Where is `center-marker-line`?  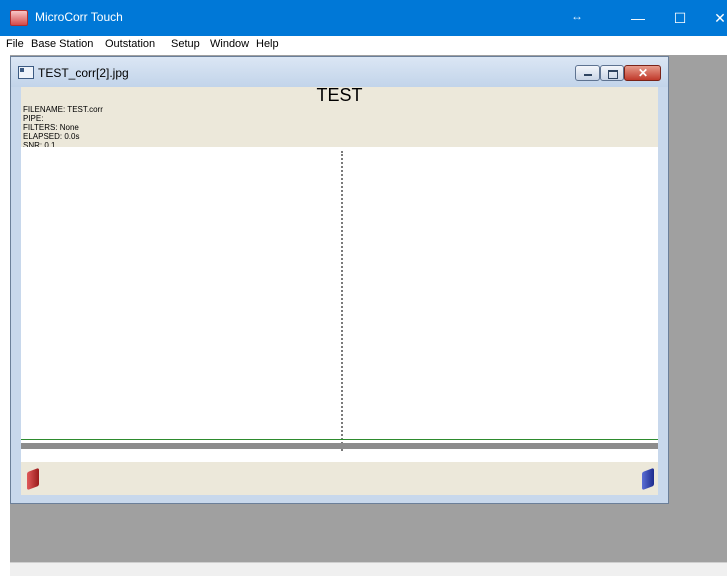
center-marker-line is located at coordinates (342, 301).